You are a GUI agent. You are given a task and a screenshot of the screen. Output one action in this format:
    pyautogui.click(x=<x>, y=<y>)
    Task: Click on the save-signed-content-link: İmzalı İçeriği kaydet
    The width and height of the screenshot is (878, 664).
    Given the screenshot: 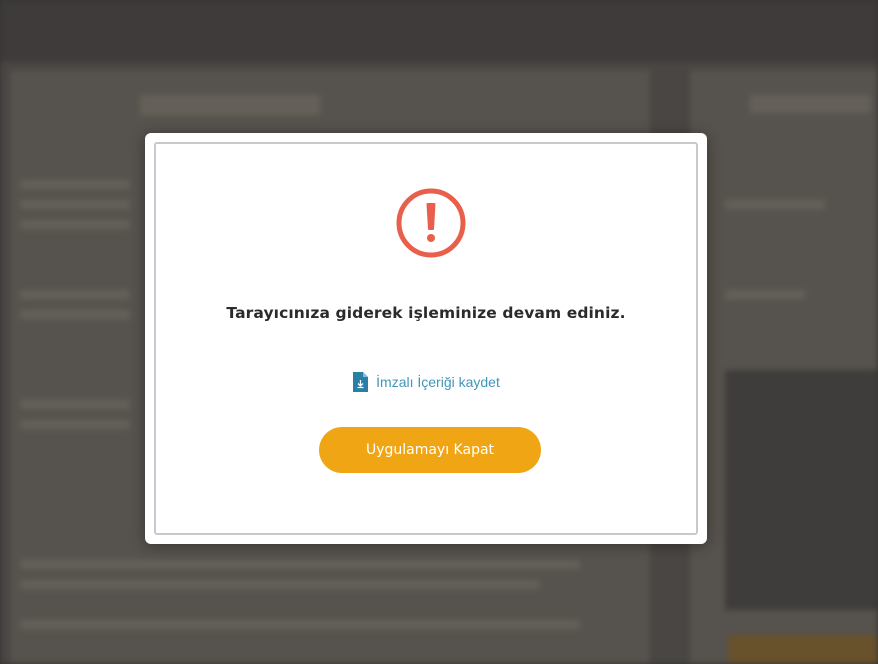 What is the action you would take?
    pyautogui.click(x=426, y=382)
    